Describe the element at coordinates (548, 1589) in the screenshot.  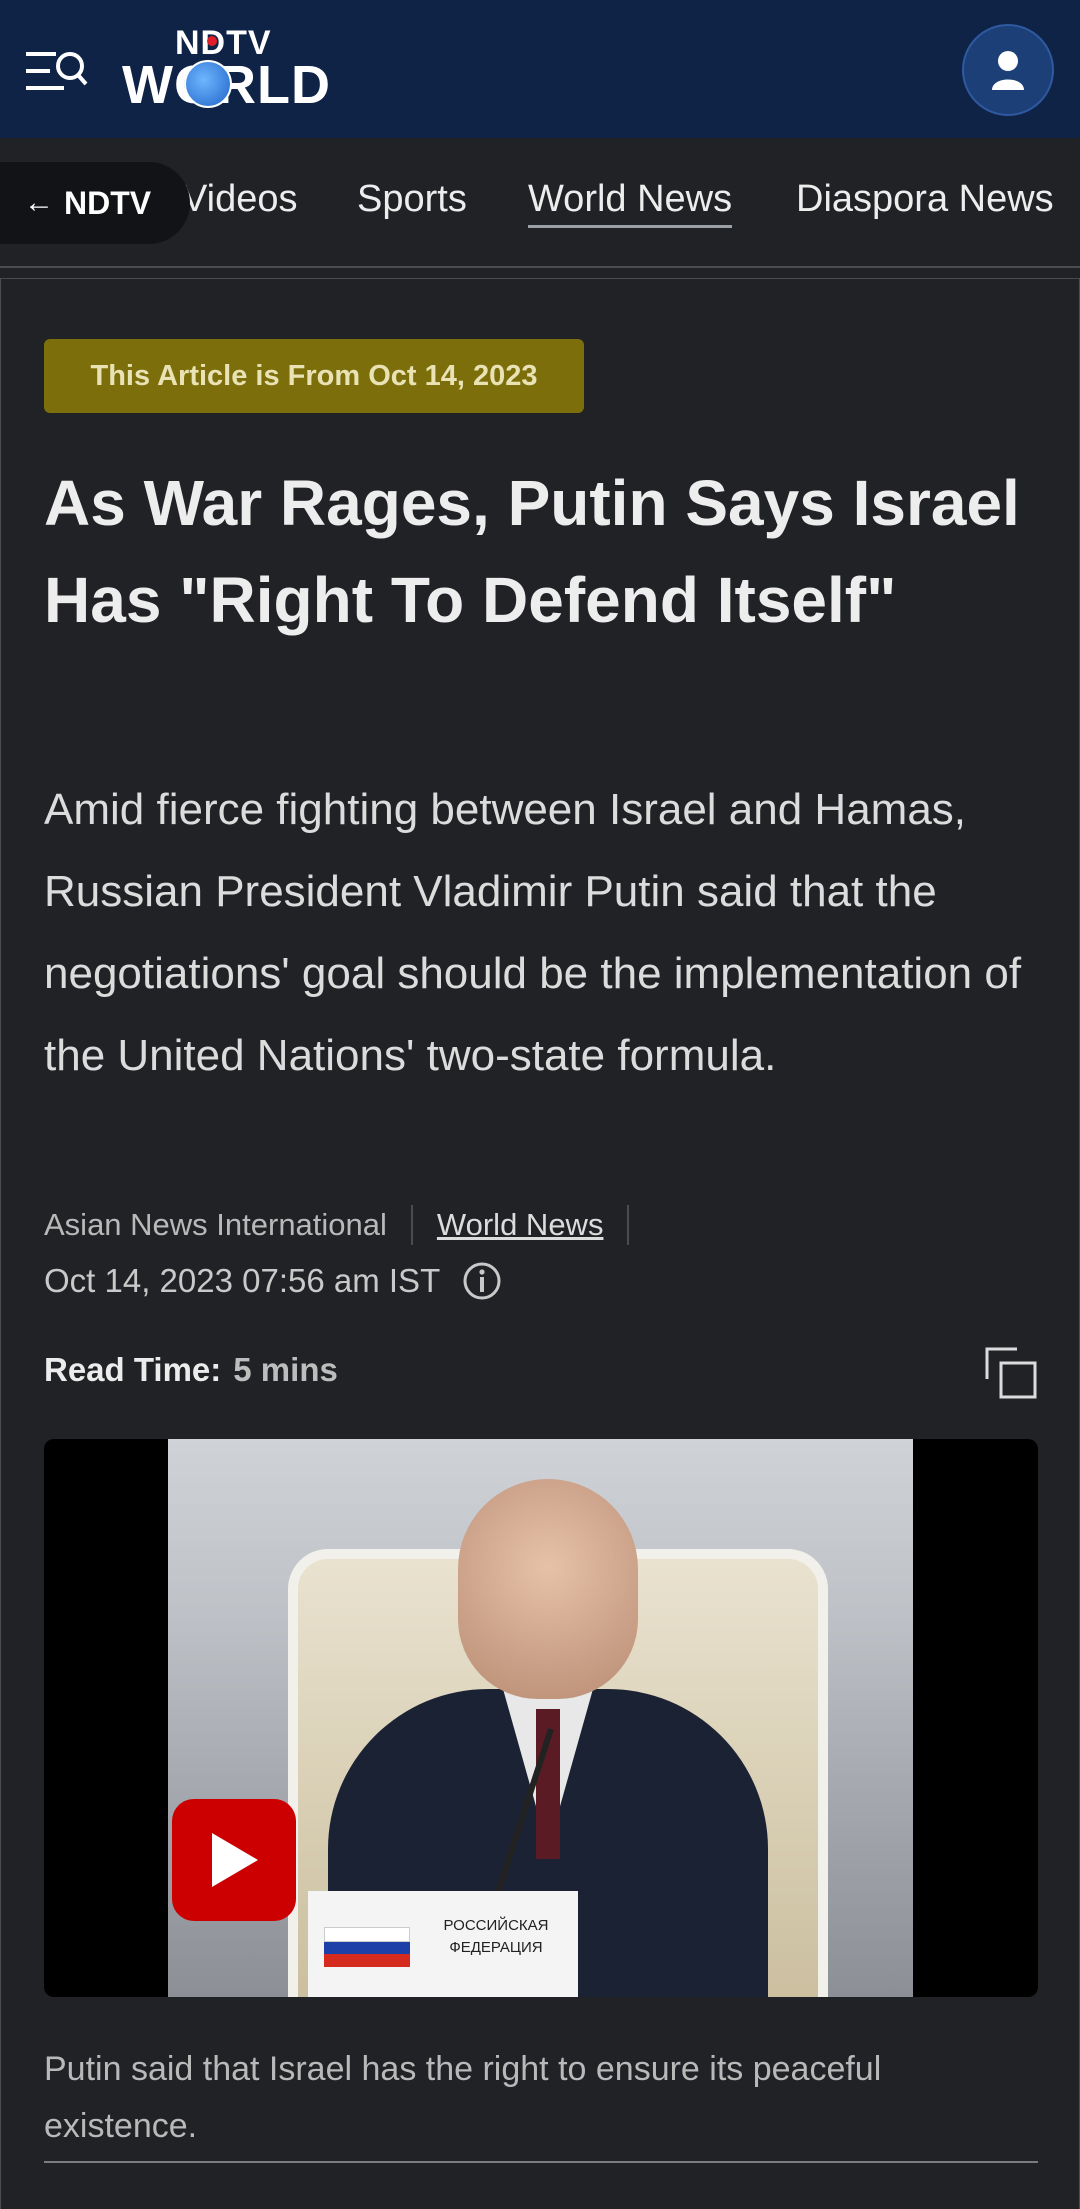
I see `thumbnail-head` at that location.